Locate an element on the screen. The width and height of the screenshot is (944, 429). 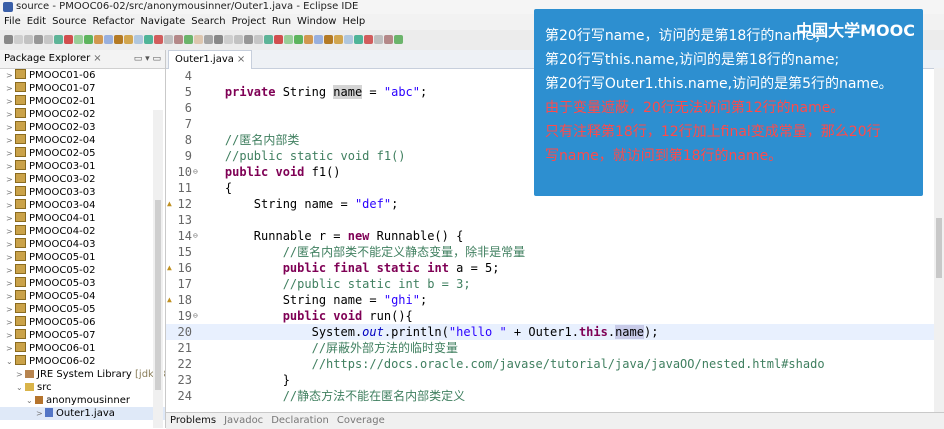
menu-run: Run is located at coordinates (281, 21).